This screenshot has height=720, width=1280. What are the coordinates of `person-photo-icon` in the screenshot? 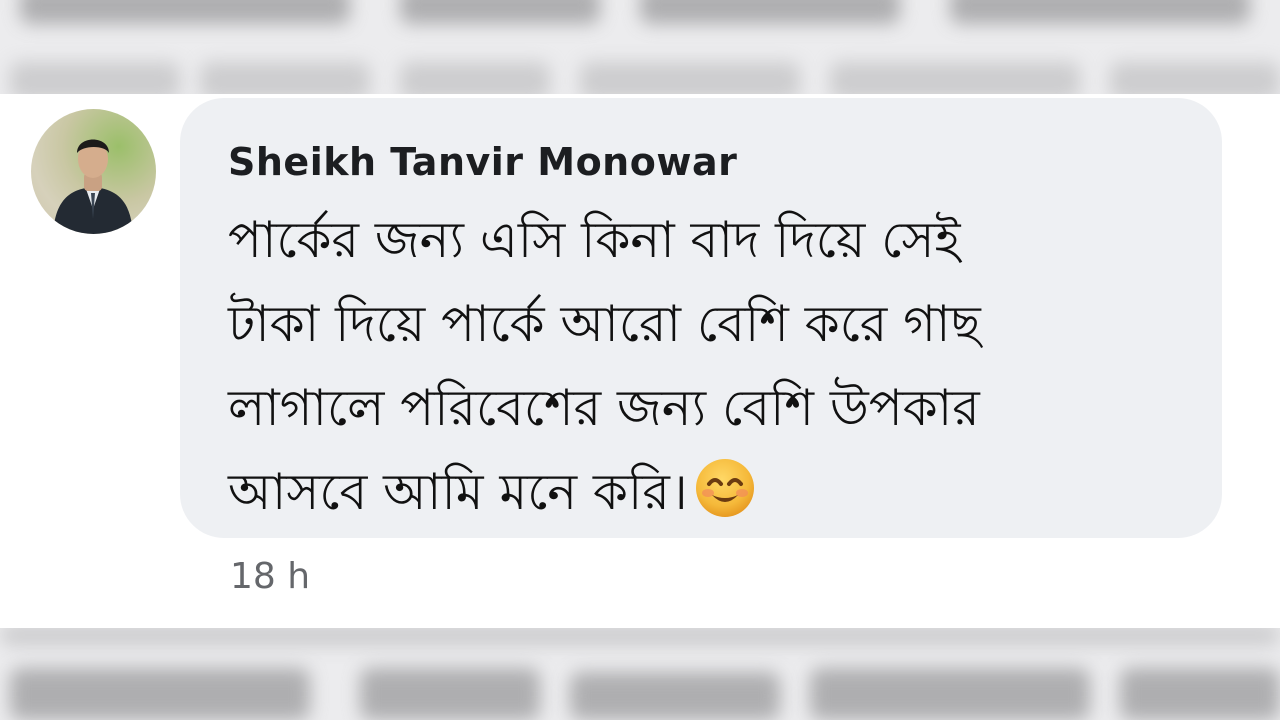 It's located at (93, 186).